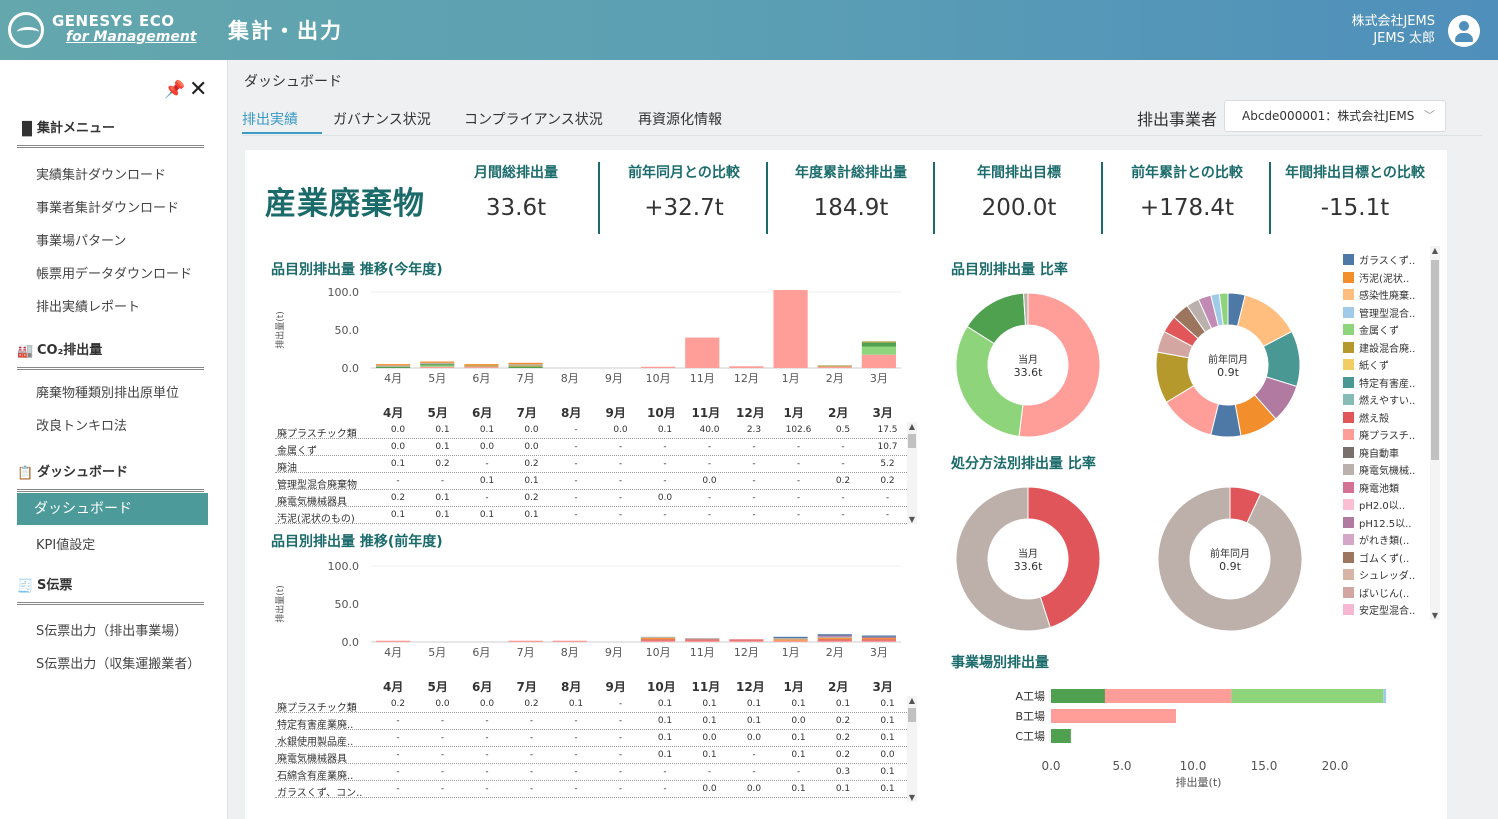 The height and width of the screenshot is (819, 1498). Describe the element at coordinates (174, 90) in the screenshot. I see `pin-icon: 📌` at that location.